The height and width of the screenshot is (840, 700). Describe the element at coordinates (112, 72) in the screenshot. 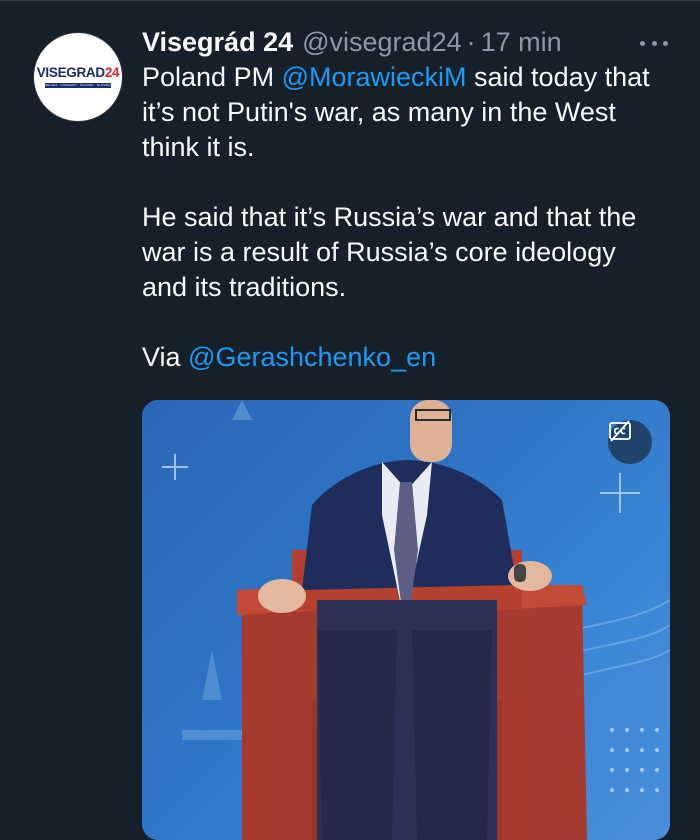

I see `avatar-logo-accent: 24` at that location.